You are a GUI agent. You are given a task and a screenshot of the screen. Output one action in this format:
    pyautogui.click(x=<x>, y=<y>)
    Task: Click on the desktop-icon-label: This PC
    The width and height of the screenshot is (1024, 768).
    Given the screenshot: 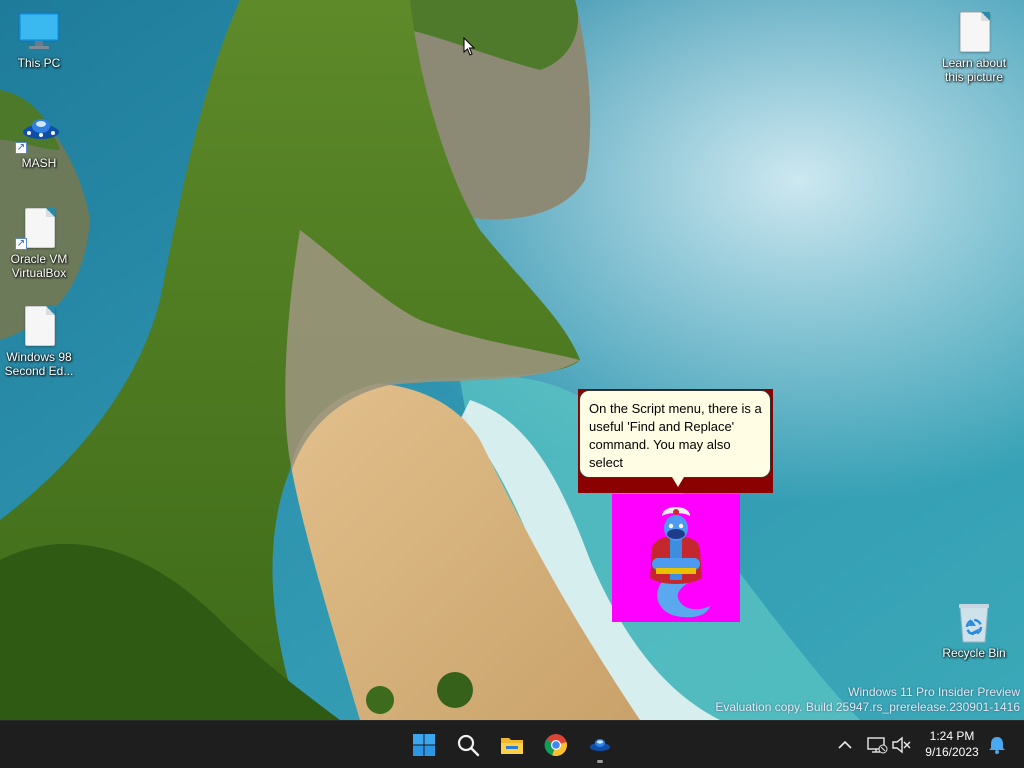 What is the action you would take?
    pyautogui.click(x=39, y=63)
    